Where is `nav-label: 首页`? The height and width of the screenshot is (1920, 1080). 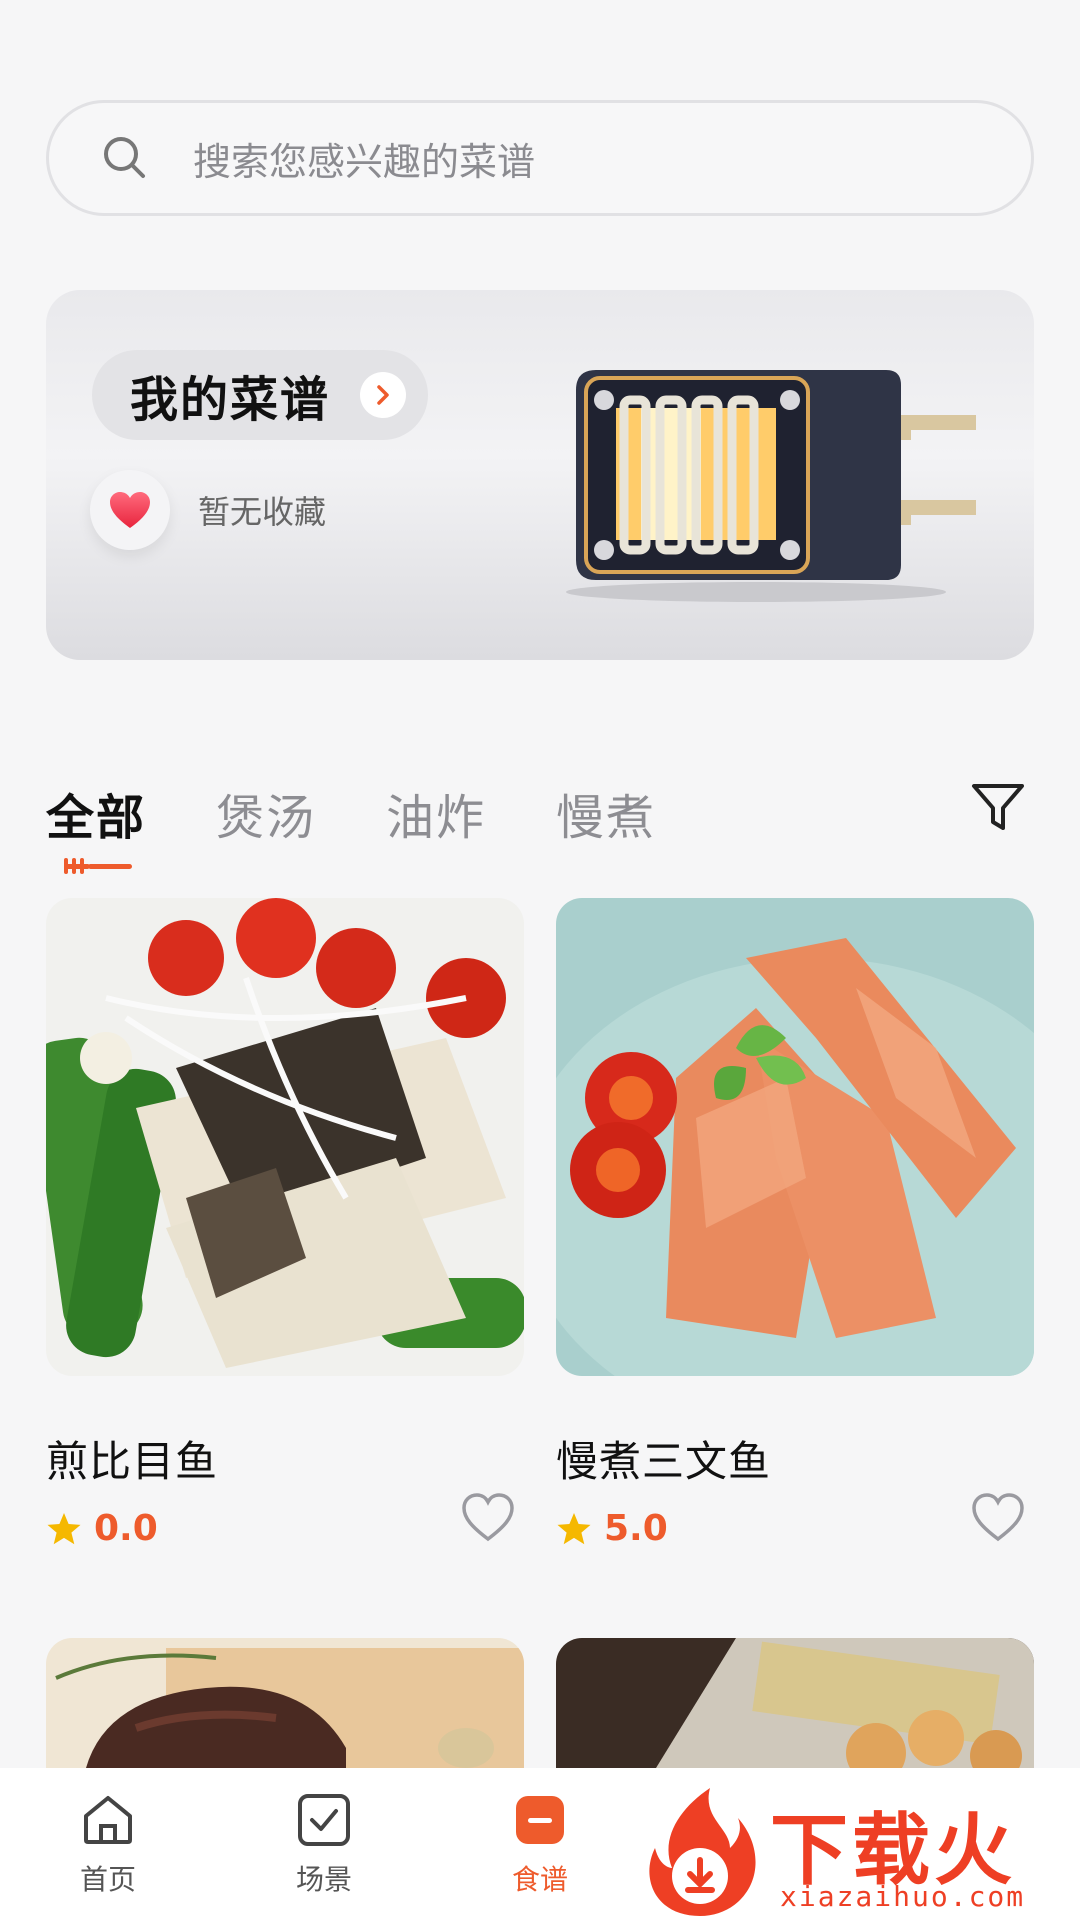 nav-label: 首页 is located at coordinates (107, 1879).